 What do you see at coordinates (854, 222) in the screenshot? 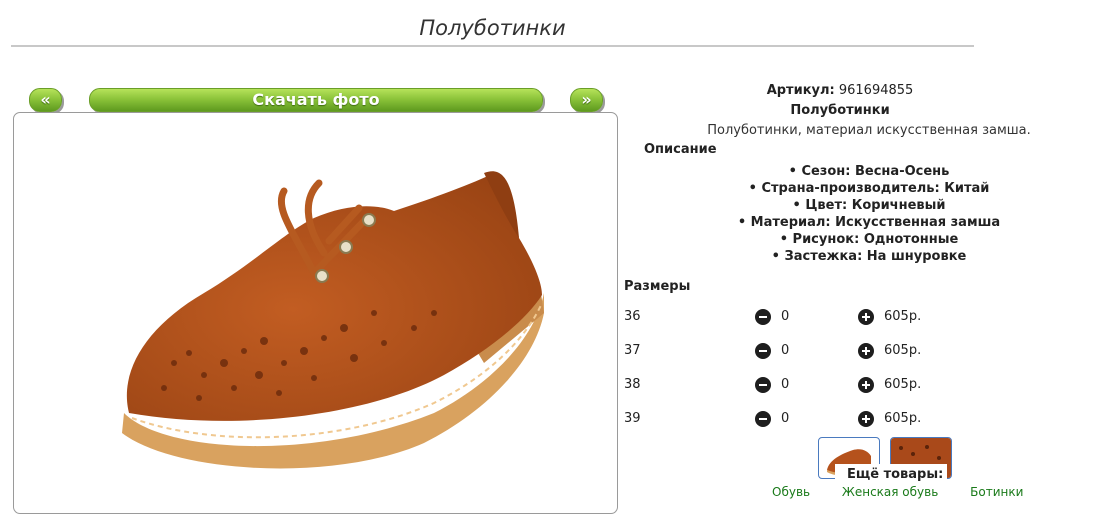
I see `attribute-item: Материал: Искусственная замша` at bounding box center [854, 222].